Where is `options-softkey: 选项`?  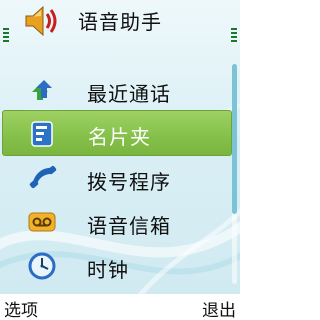 options-softkey: 选项 is located at coordinates (21, 308).